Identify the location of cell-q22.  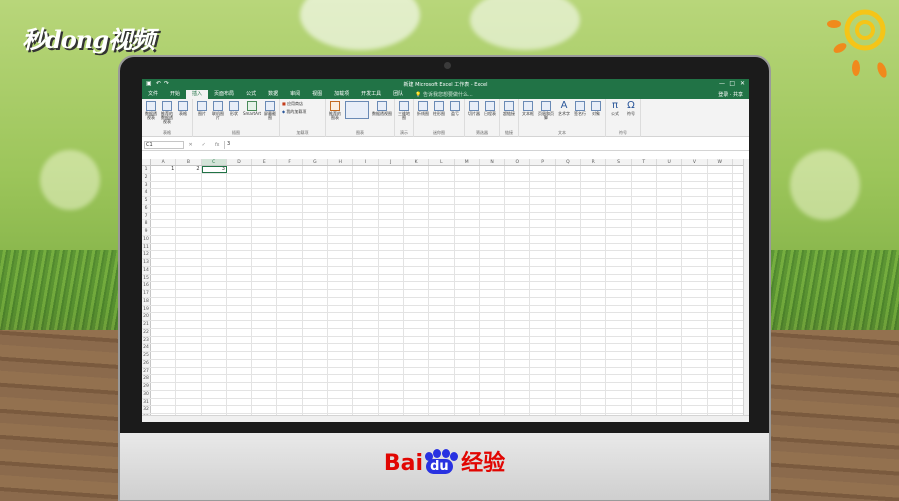
(569, 332).